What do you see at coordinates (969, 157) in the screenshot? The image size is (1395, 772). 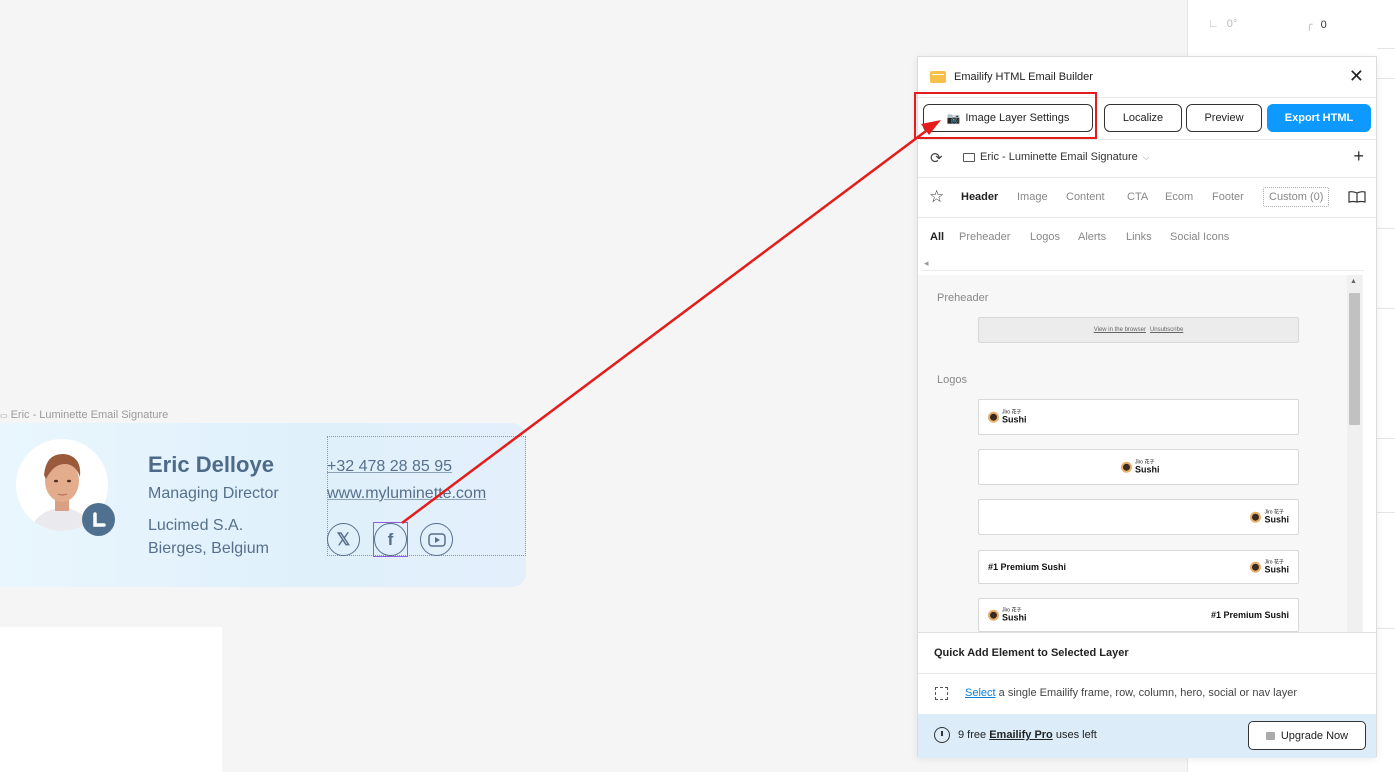 I see `monitor-icon` at bounding box center [969, 157].